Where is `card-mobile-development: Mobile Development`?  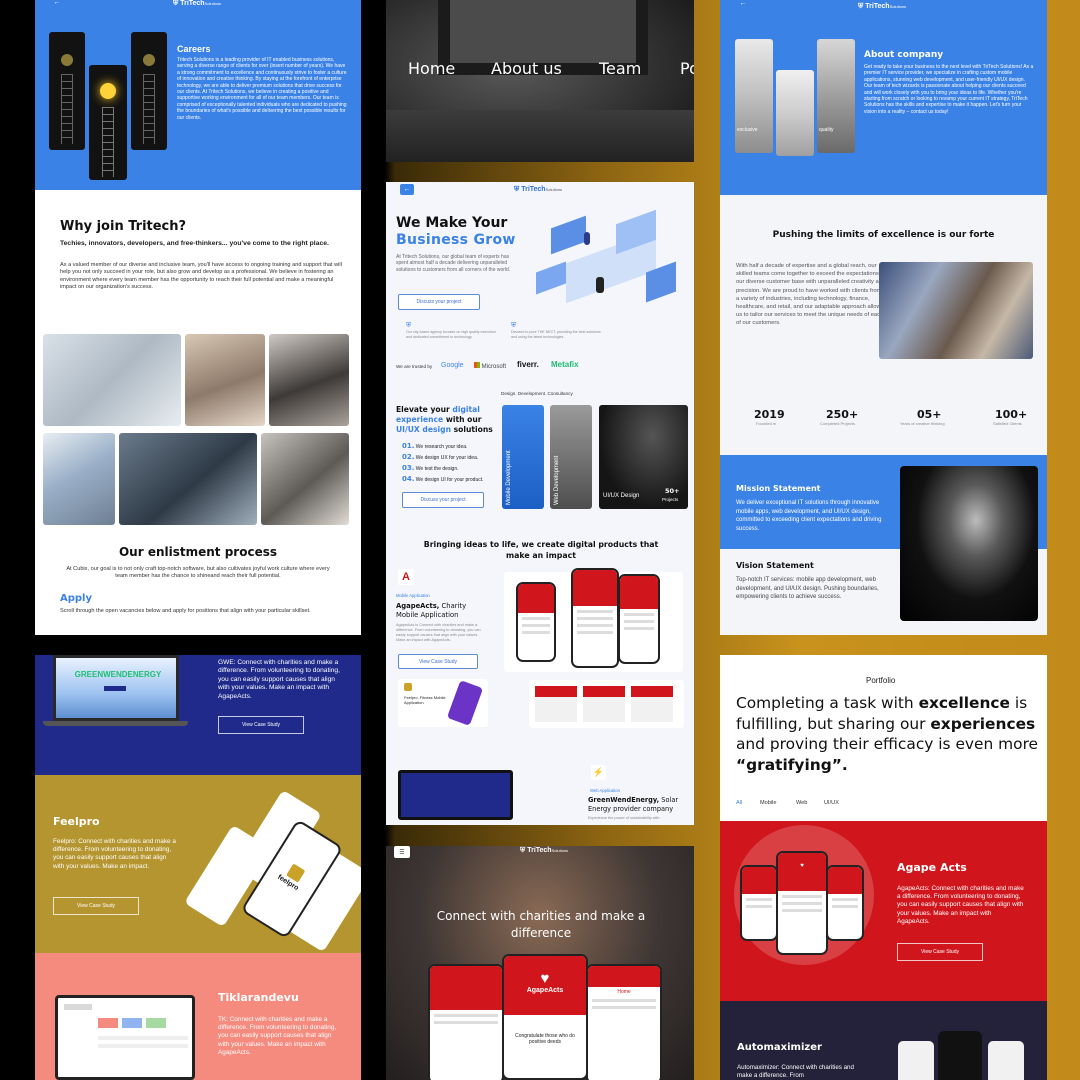 card-mobile-development: Mobile Development is located at coordinates (523, 457).